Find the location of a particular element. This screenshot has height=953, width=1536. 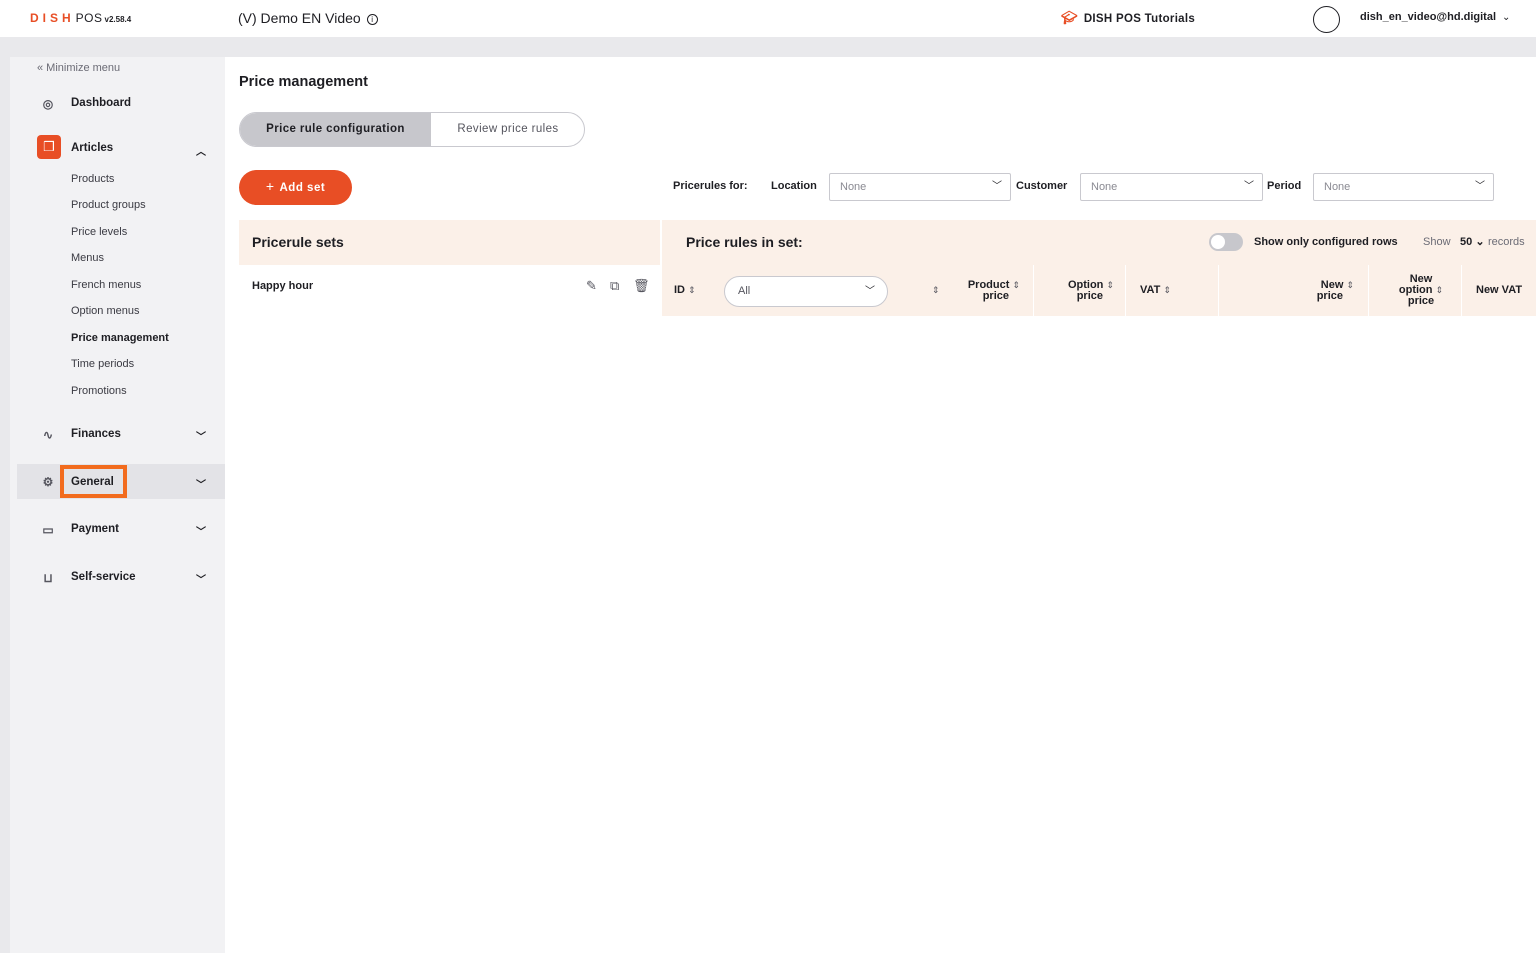

sidebar-item-label: Self-service is located at coordinates (103, 577).